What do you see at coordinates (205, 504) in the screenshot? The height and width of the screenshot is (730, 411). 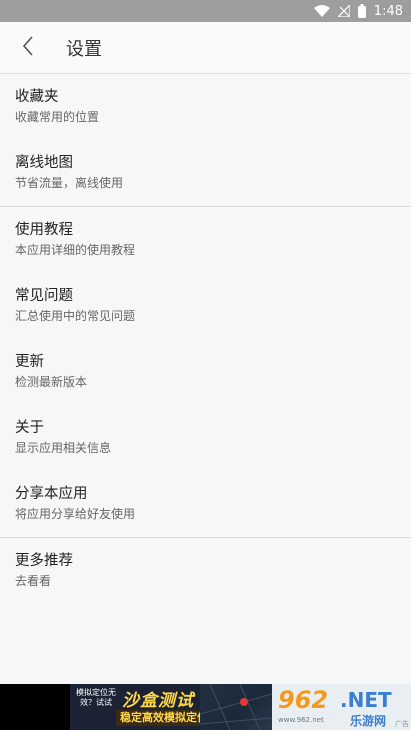 I see `settings-item-share: 分享本应用 将应用分享给好友使用` at bounding box center [205, 504].